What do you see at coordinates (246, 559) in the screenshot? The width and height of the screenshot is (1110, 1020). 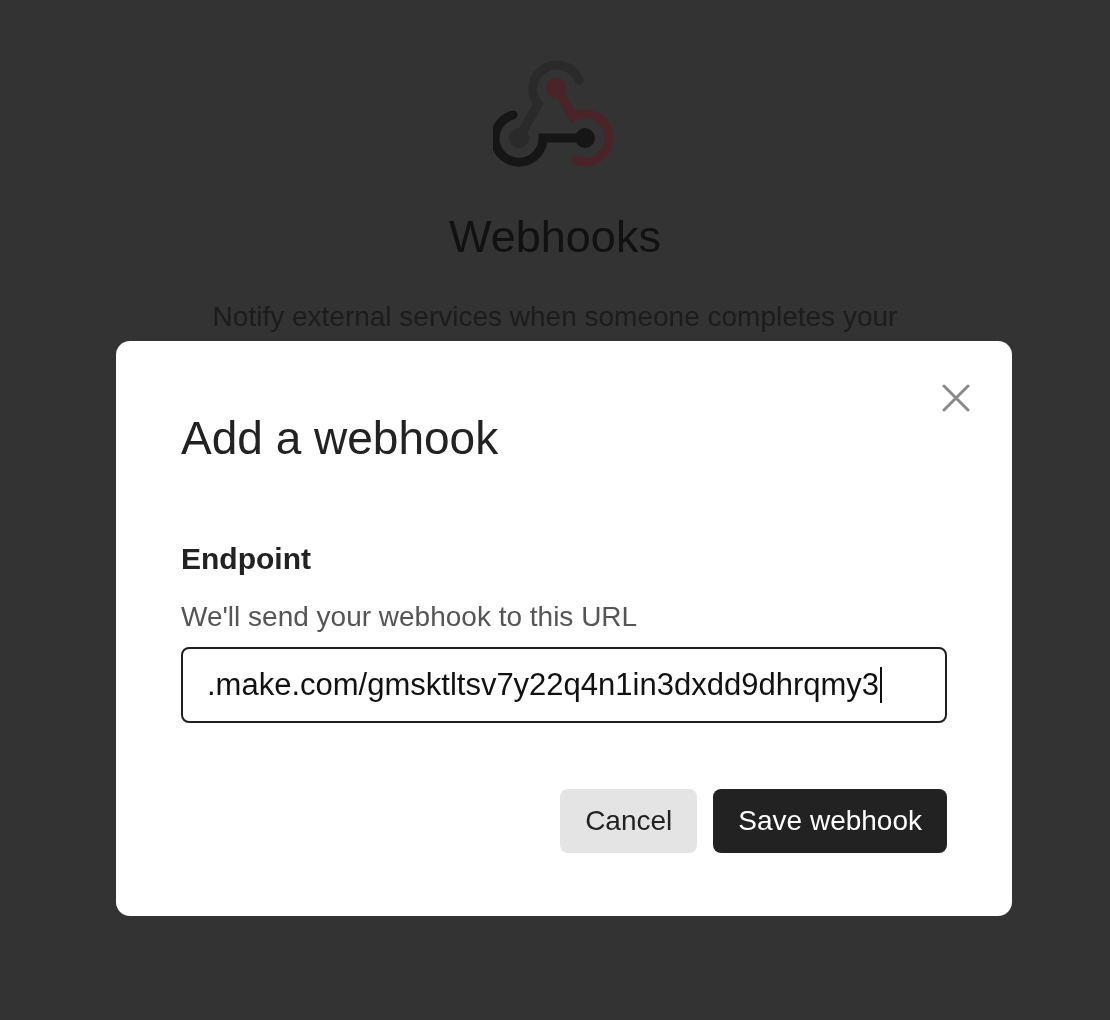 I see `field-label: Endpoint` at bounding box center [246, 559].